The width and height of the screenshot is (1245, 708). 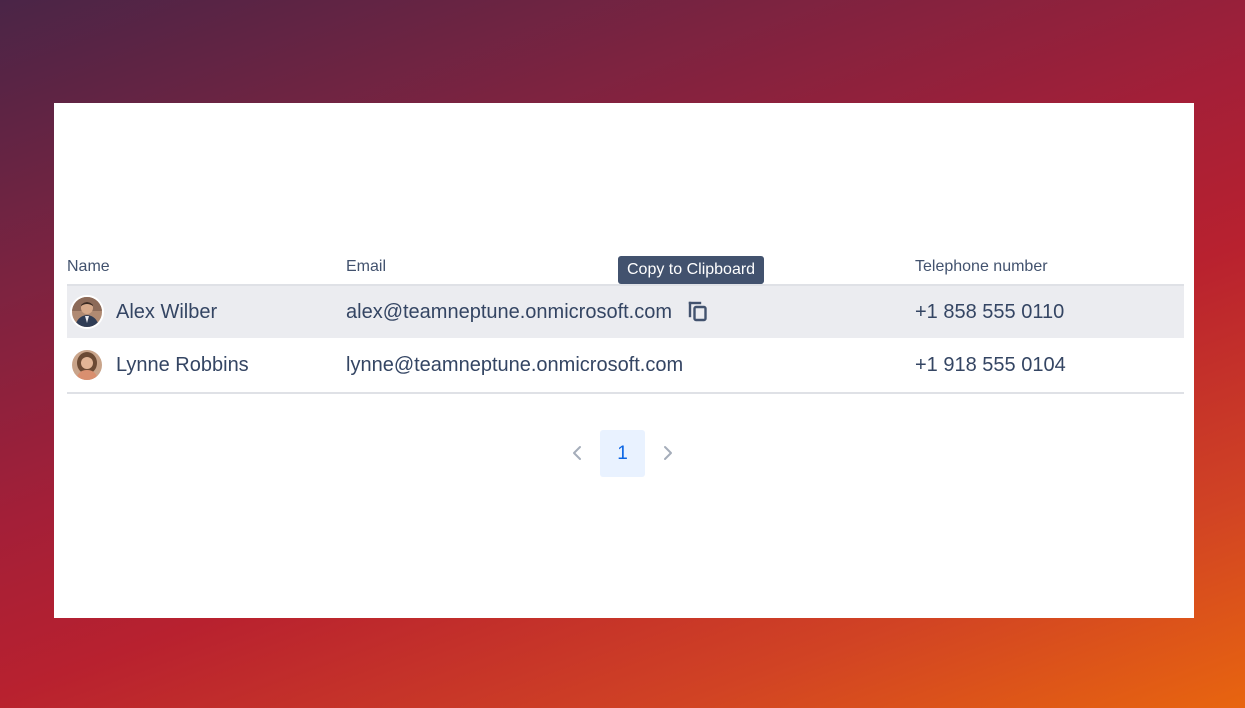 I want to click on name-cell: Lynne Robbins, so click(x=159, y=365).